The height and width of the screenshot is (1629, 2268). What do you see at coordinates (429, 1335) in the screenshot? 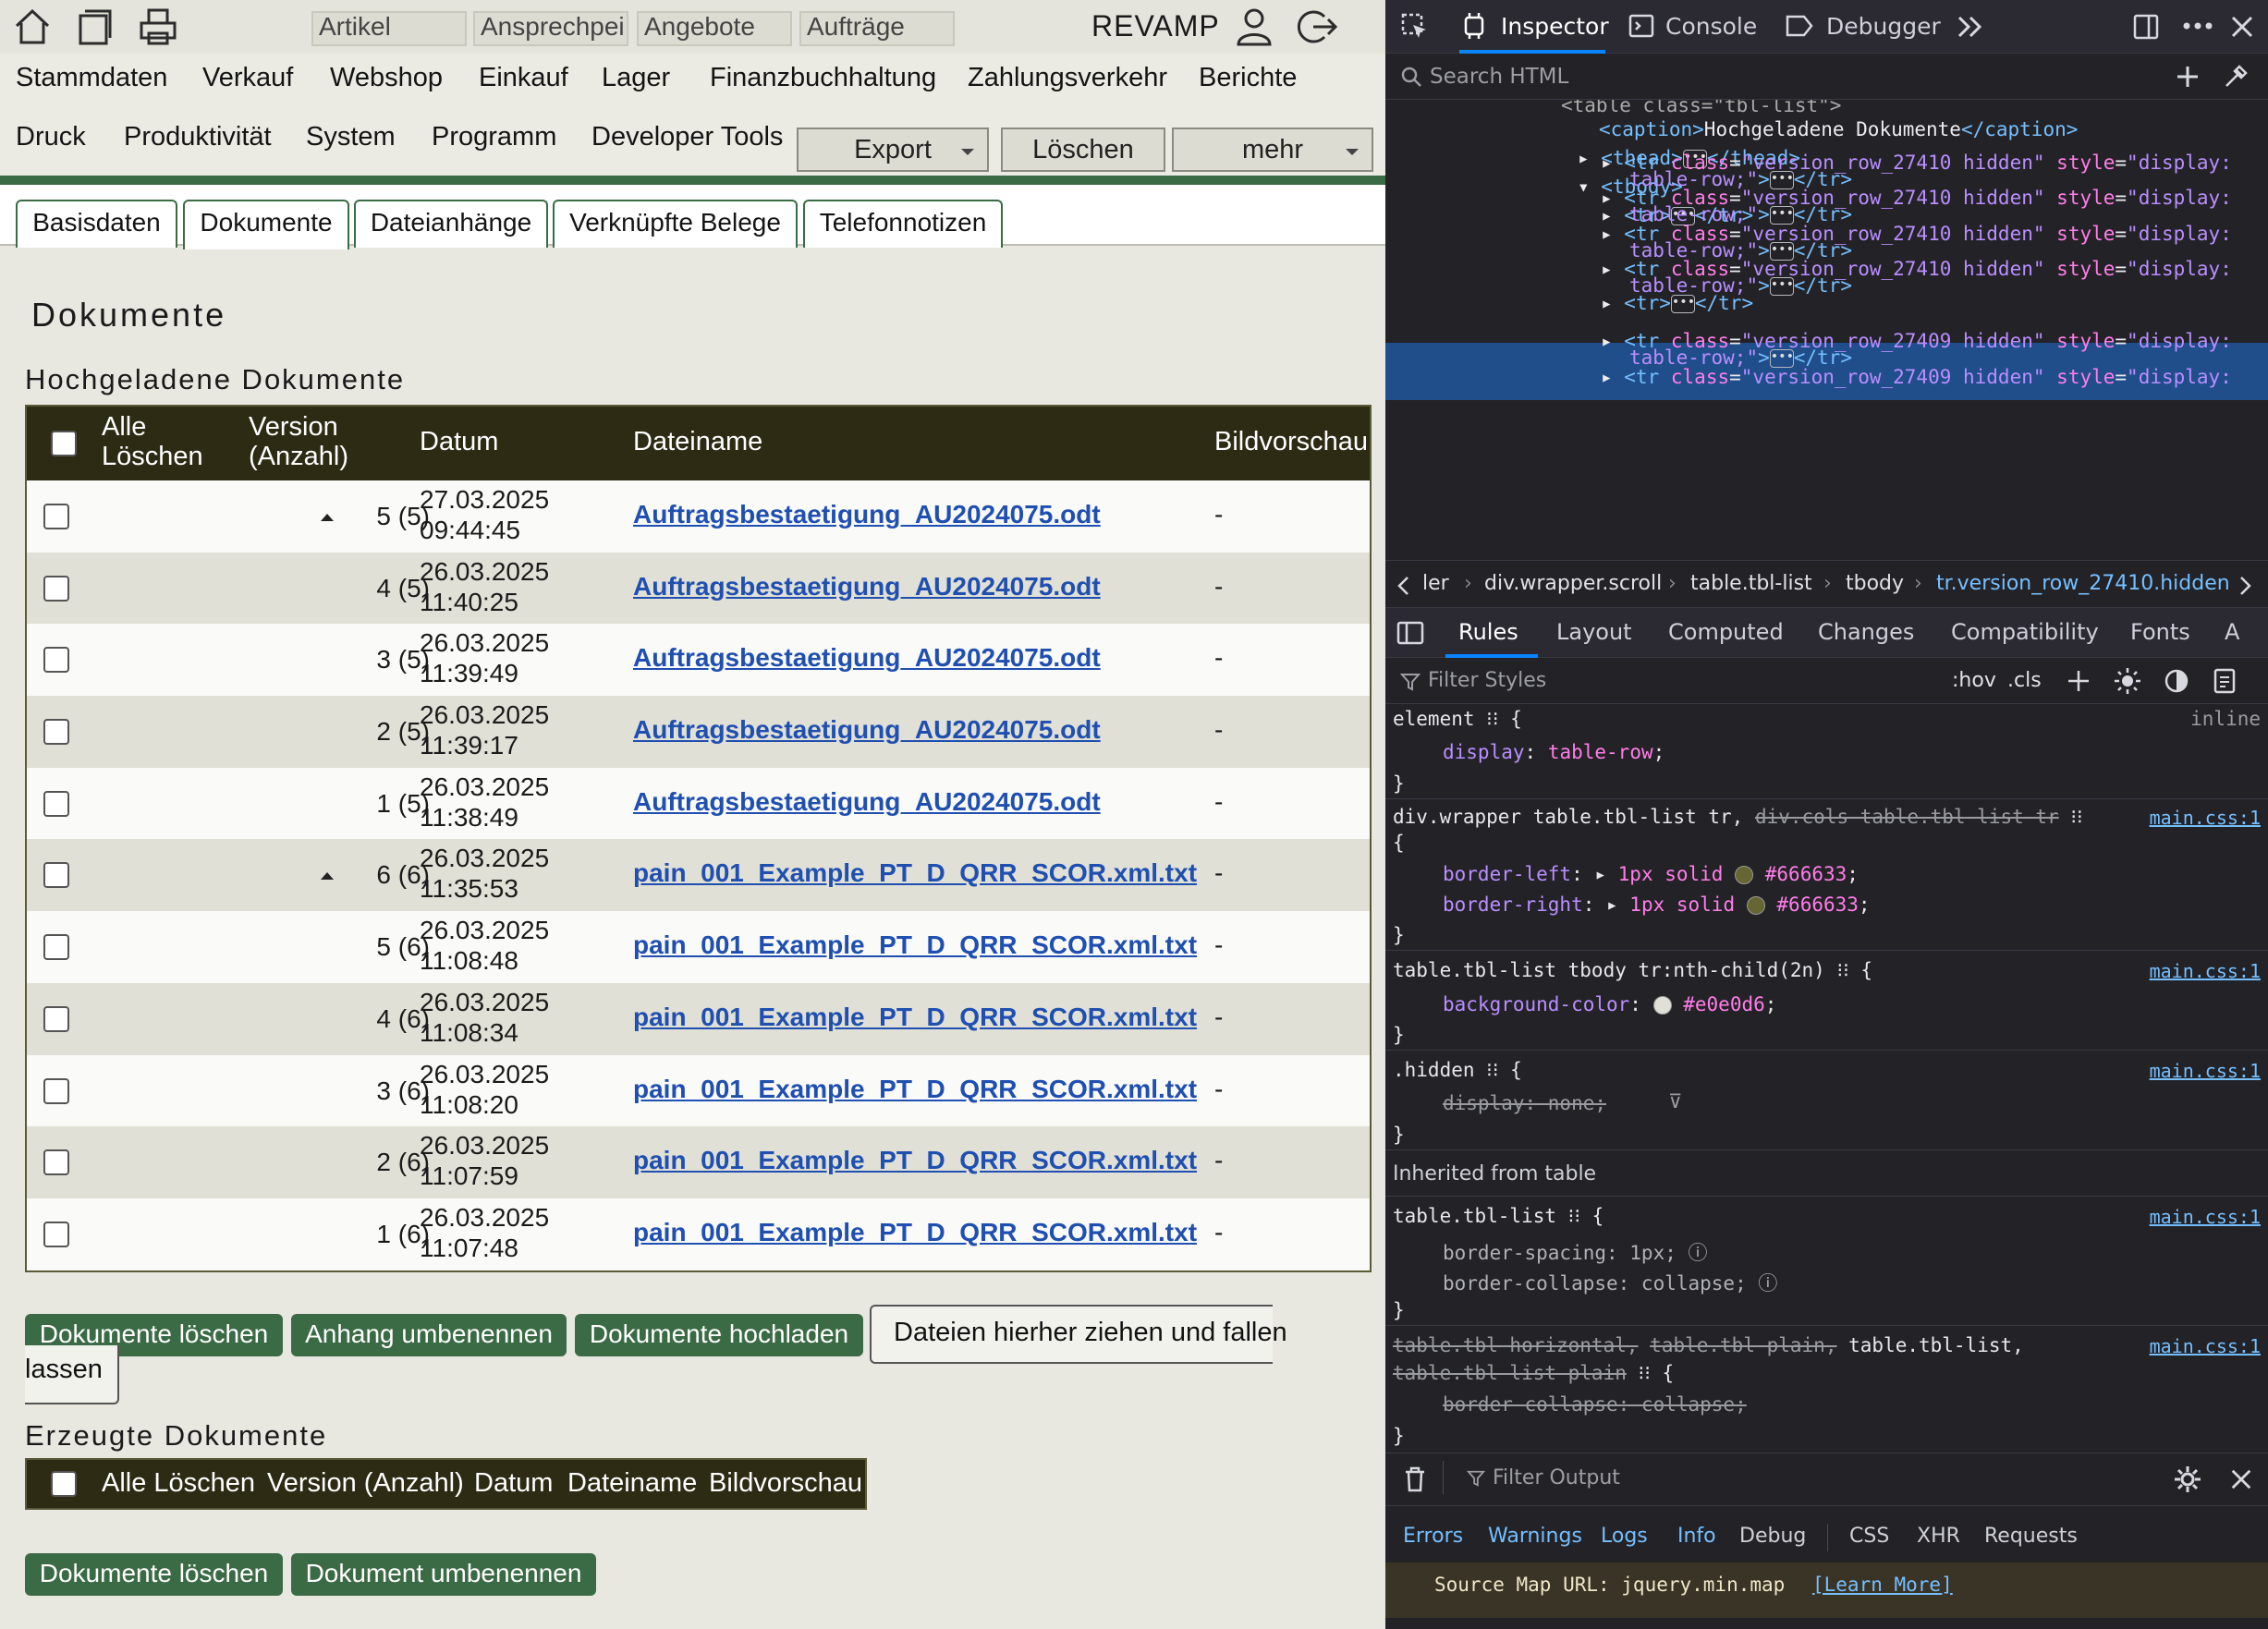
I see `rename-attachment-button: Anhang umbenennen` at bounding box center [429, 1335].